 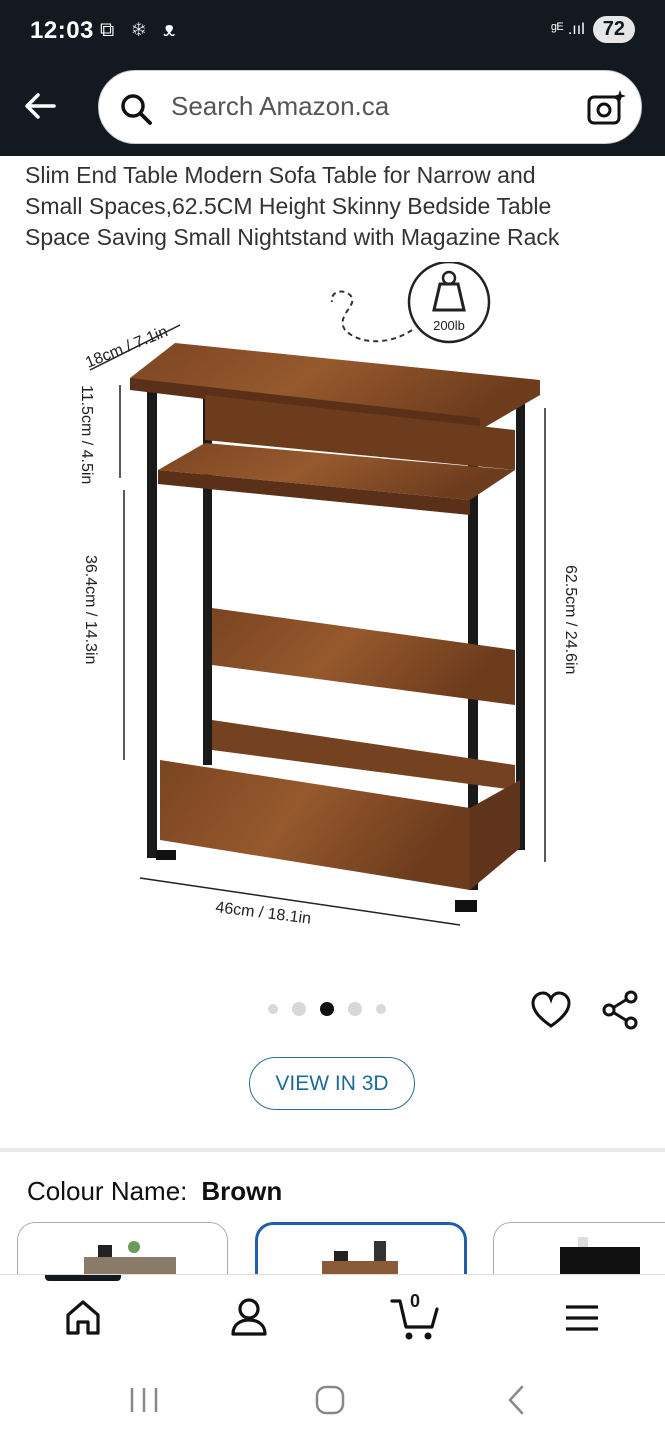 What do you see at coordinates (332, 1083) in the screenshot?
I see `view-in-3d-button: VIEW IN 3D` at bounding box center [332, 1083].